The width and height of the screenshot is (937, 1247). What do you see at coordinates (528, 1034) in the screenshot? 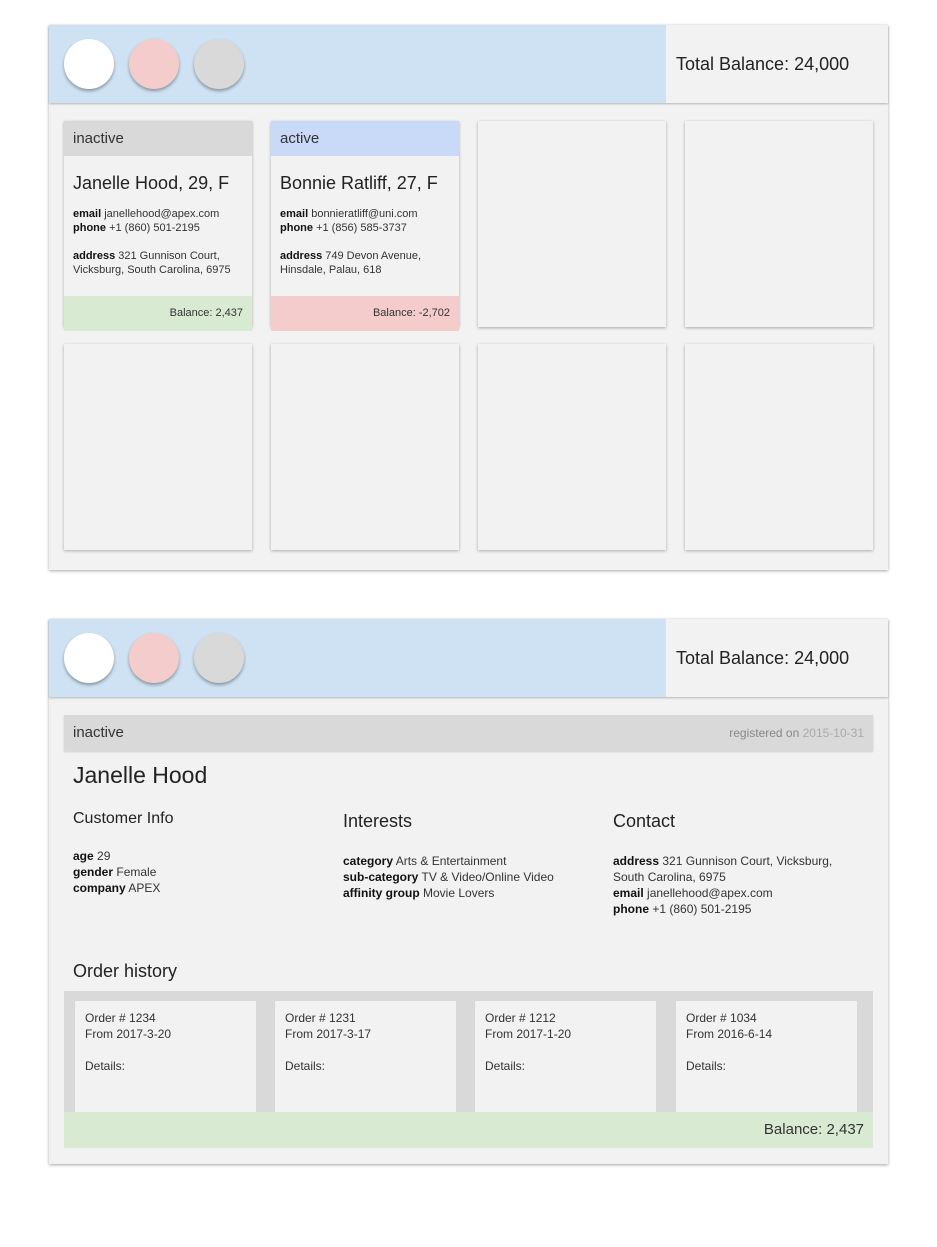
I see `order-date: From 2017-1-20` at bounding box center [528, 1034].